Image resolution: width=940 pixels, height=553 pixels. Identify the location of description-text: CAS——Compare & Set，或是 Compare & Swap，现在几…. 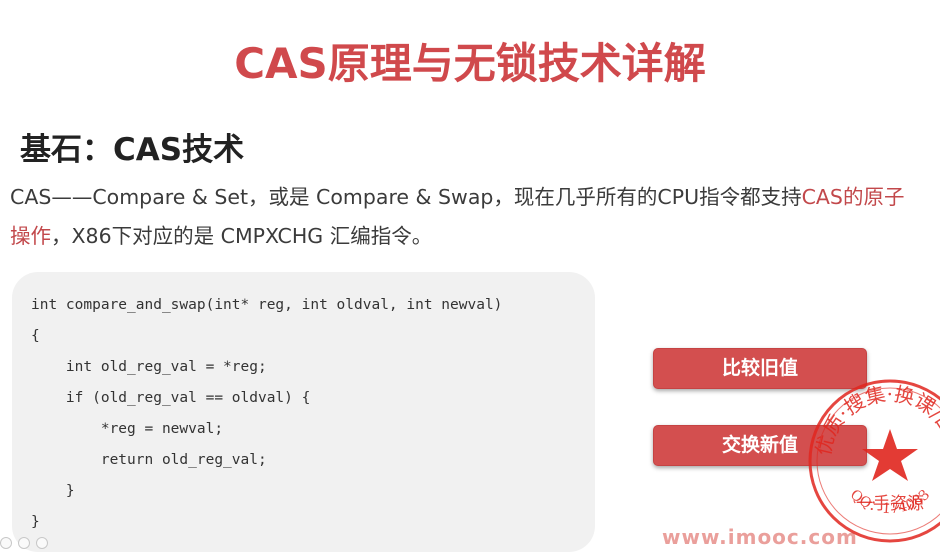
(406, 197).